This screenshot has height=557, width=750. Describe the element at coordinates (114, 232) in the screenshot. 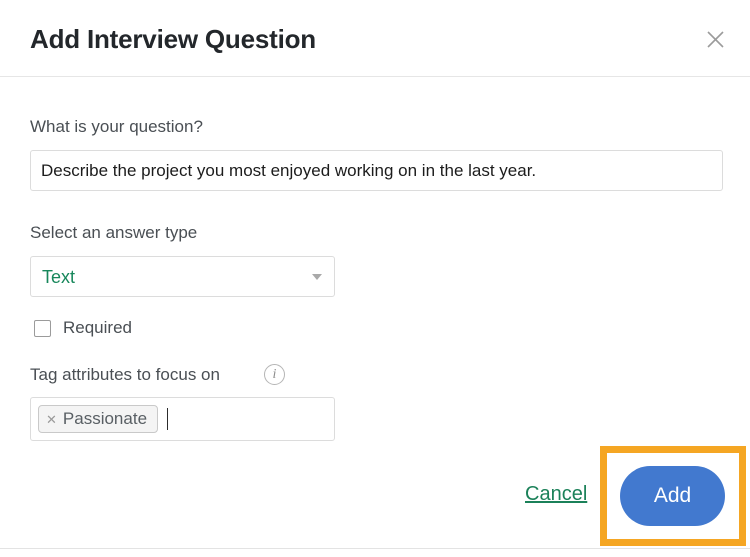

I see `answer-type-label: Select an answer type` at that location.